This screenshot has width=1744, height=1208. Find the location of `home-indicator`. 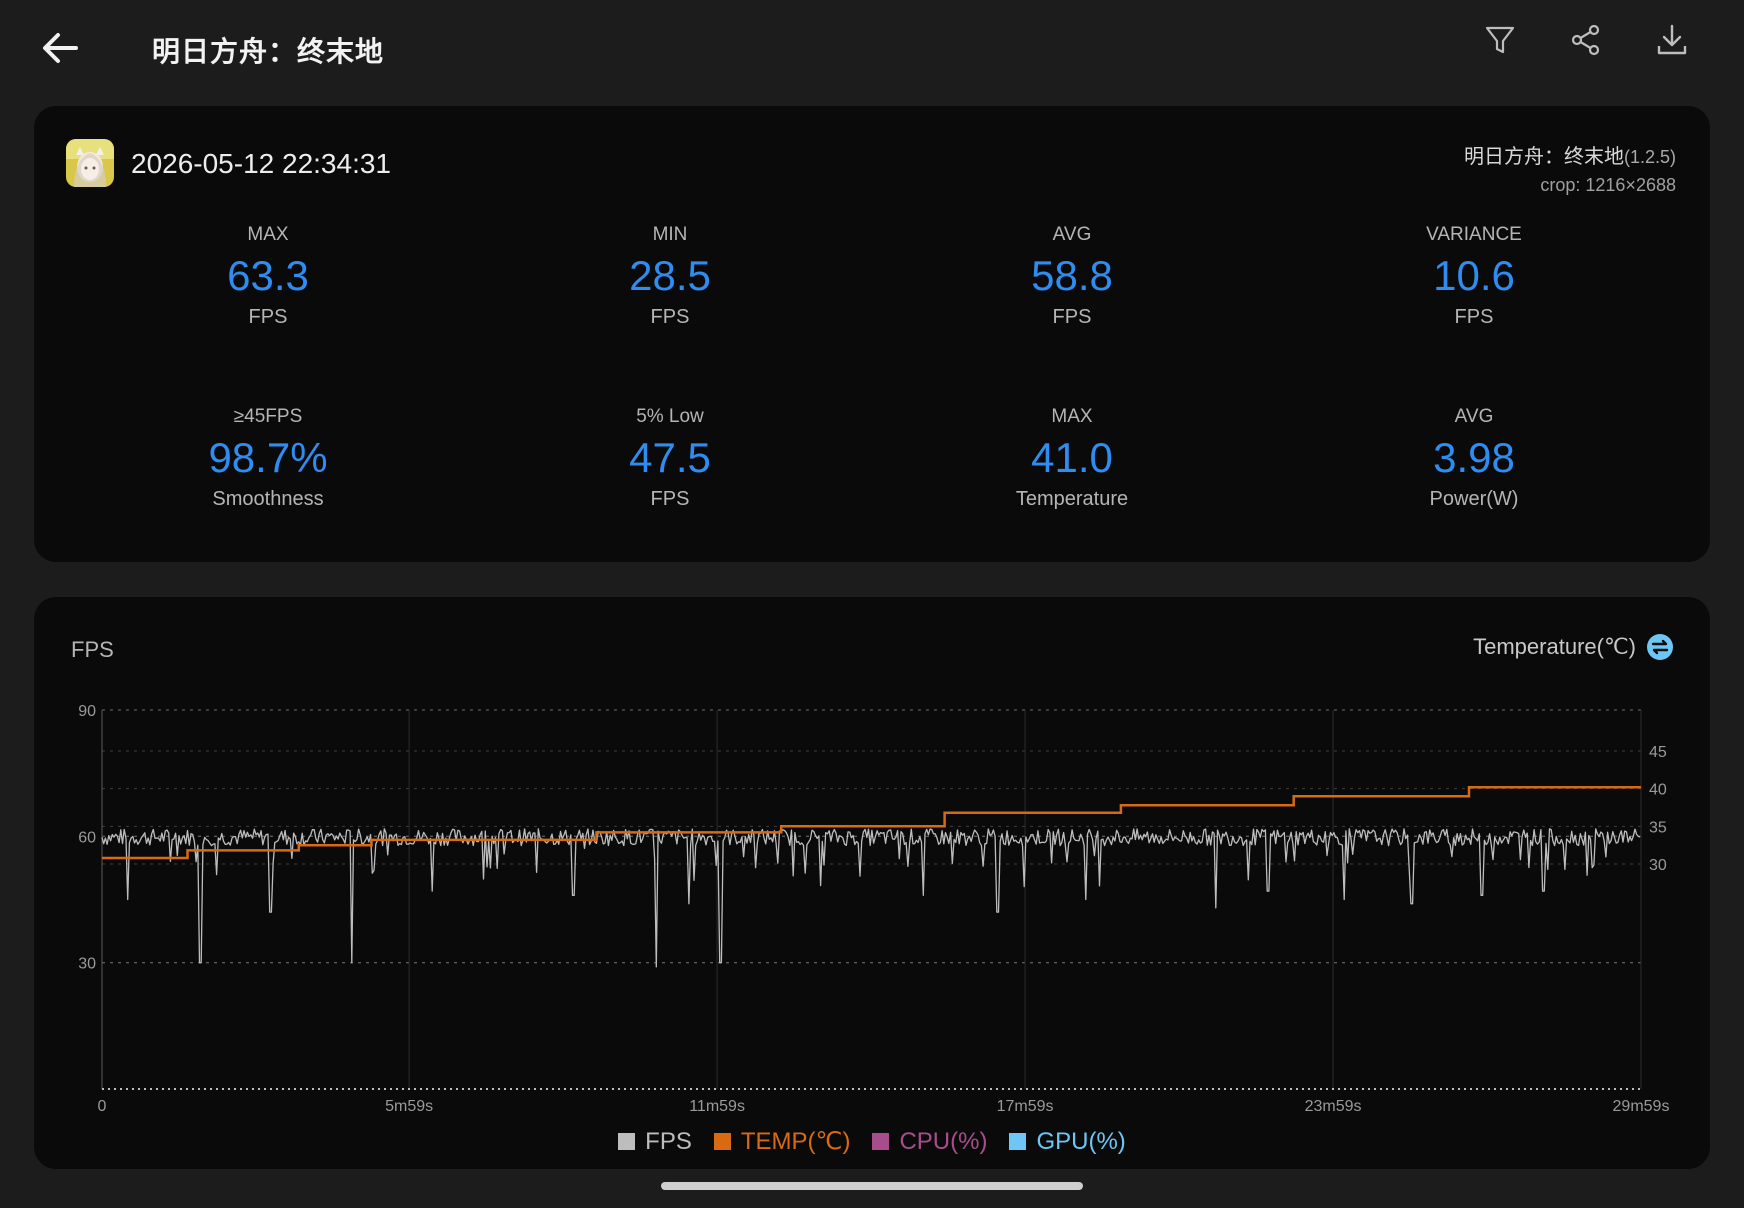

home-indicator is located at coordinates (872, 1186).